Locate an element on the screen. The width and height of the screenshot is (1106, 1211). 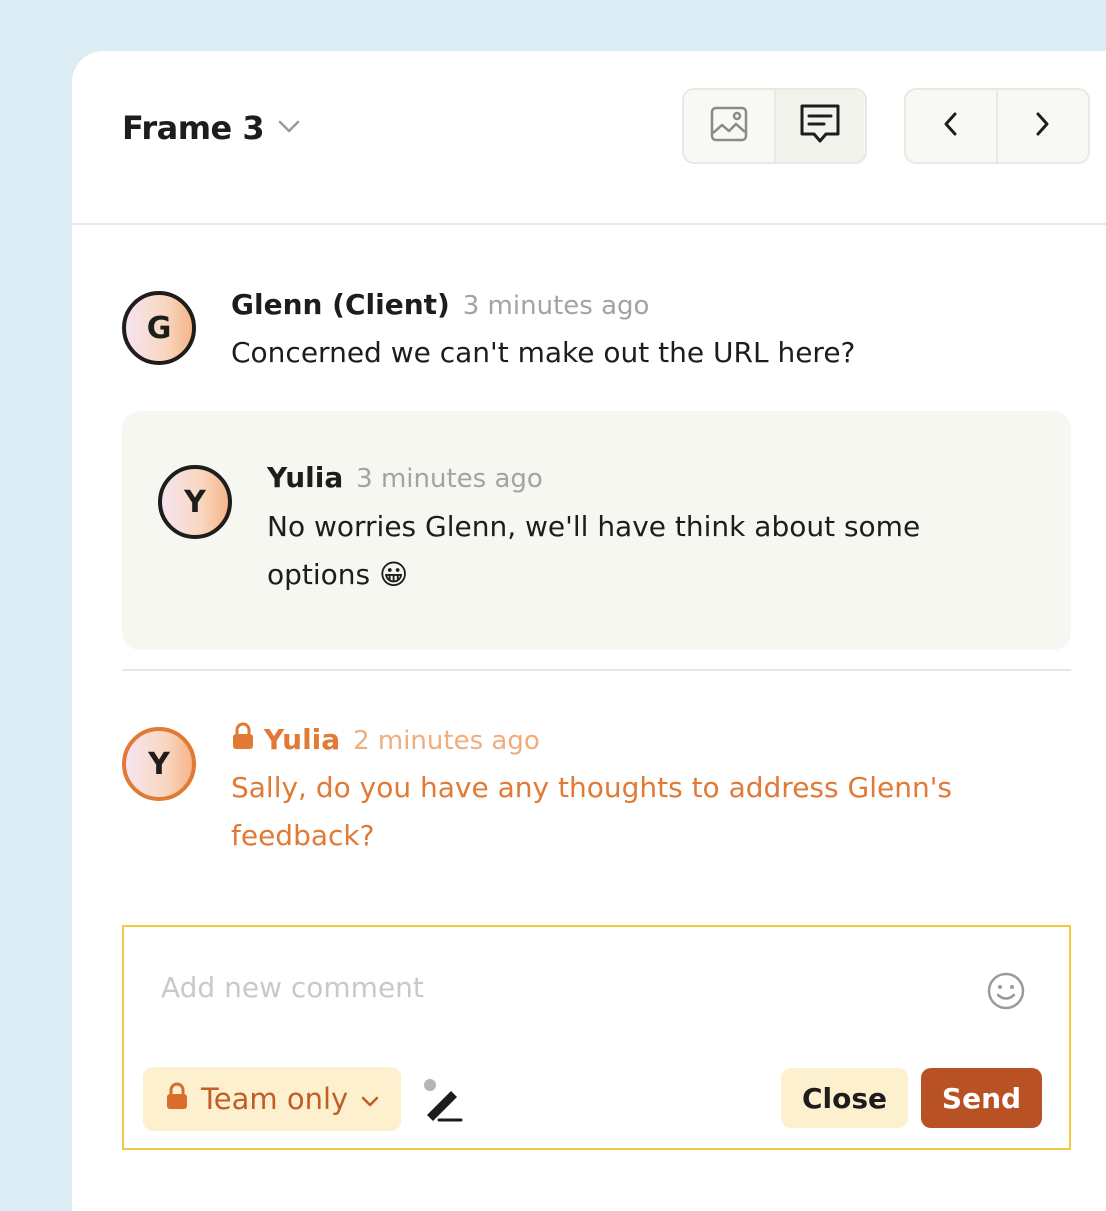
comment-time: 3 minutes ago is located at coordinates (556, 306).